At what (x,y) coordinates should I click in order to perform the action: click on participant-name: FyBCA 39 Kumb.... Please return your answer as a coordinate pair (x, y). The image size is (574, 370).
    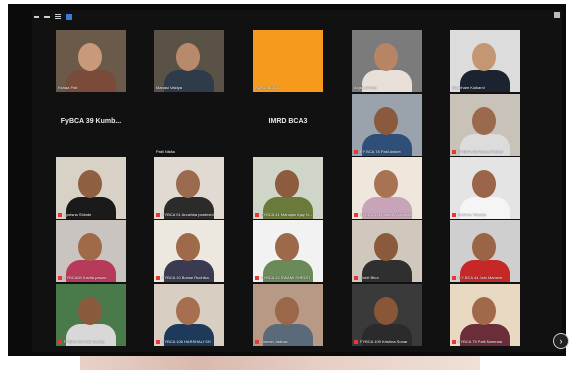
    Looking at the image, I should click on (91, 121).